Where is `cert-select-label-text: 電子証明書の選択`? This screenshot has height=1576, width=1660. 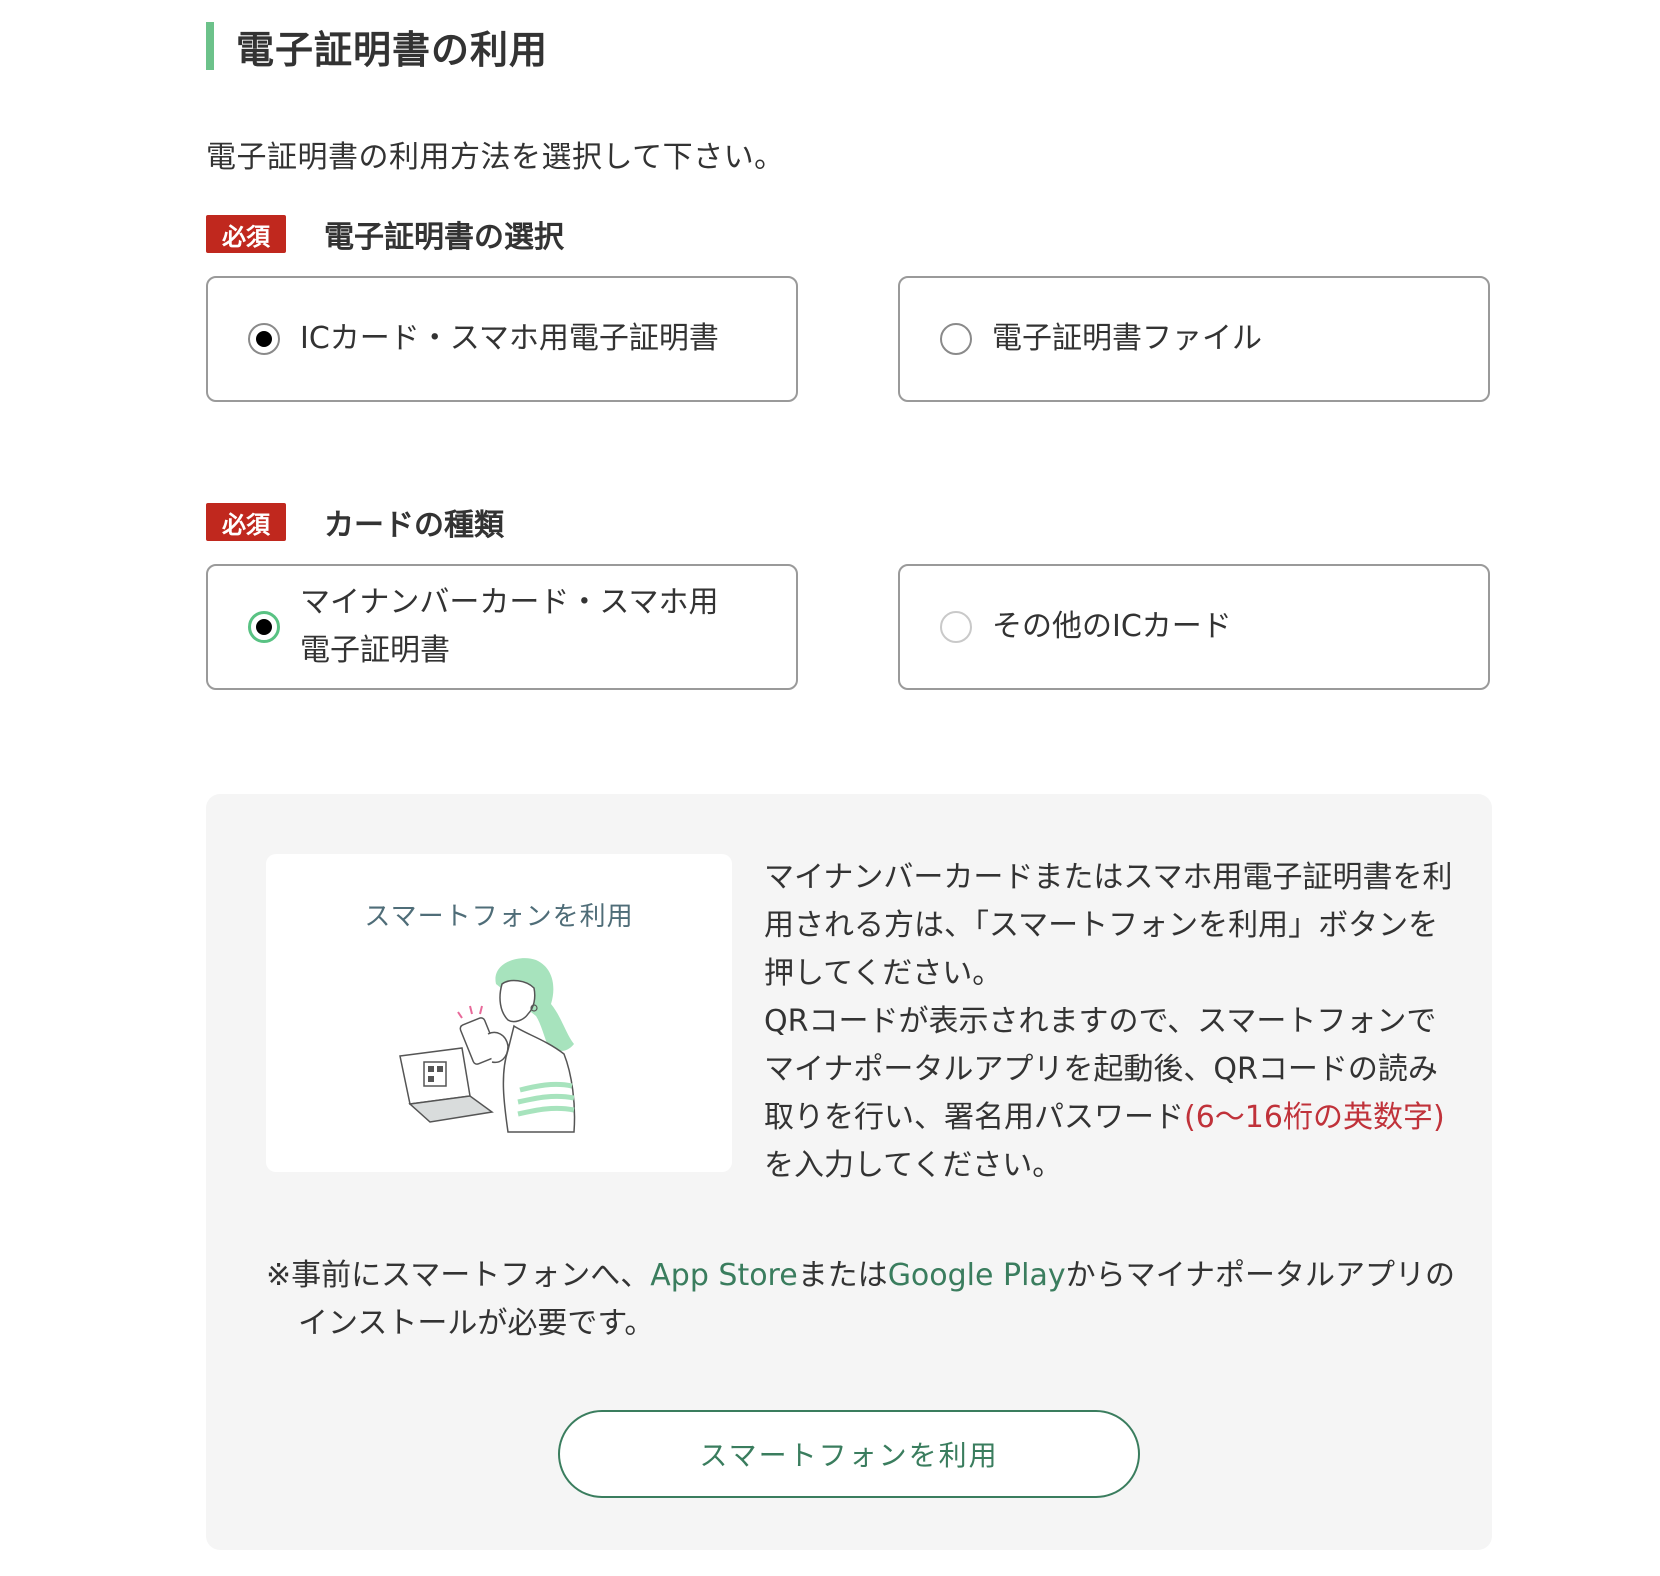 cert-select-label-text: 電子証明書の選択 is located at coordinates (444, 237).